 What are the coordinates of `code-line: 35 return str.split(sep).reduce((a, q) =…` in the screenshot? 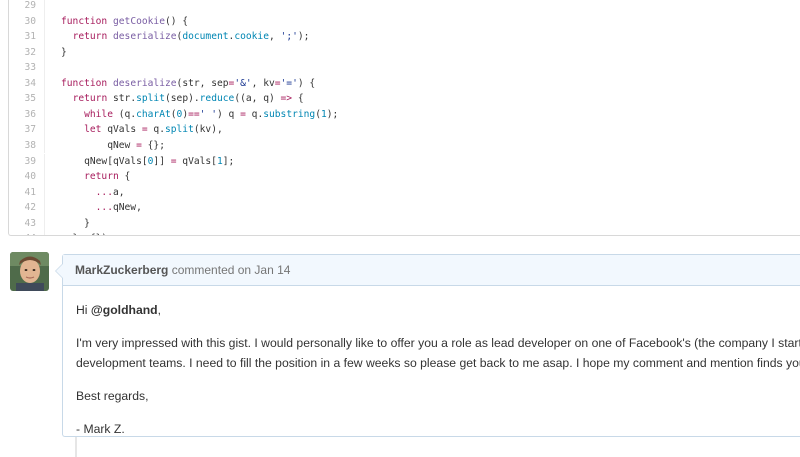 It's located at (404, 99).